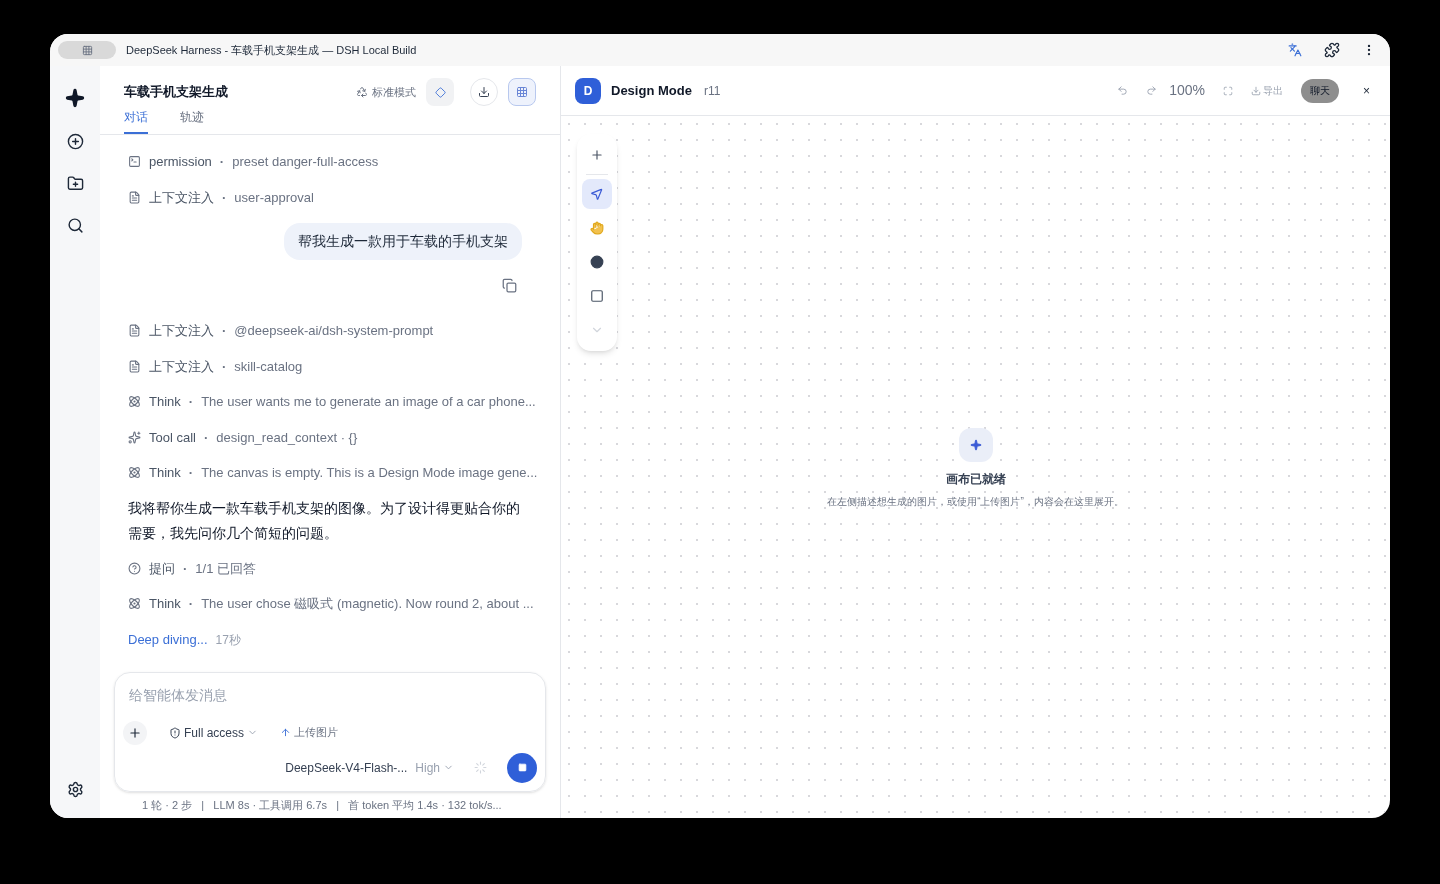 This screenshot has height=884, width=1440. Describe the element at coordinates (305, 162) in the screenshot. I see `event-detail: preset danger-full-access` at that location.